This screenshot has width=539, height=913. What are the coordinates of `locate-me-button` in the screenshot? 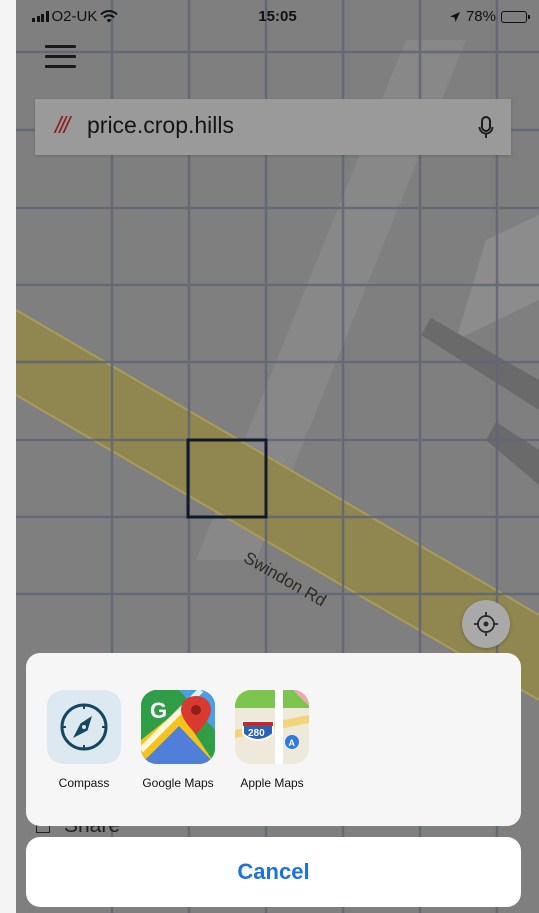 It's located at (486, 624).